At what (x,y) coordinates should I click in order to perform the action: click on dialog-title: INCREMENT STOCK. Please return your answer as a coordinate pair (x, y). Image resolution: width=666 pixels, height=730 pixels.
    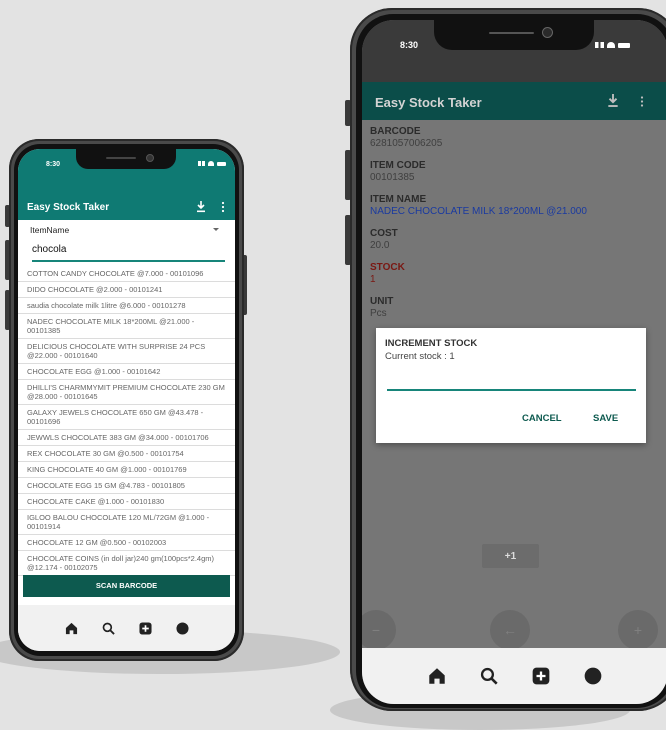
    Looking at the image, I should click on (431, 343).